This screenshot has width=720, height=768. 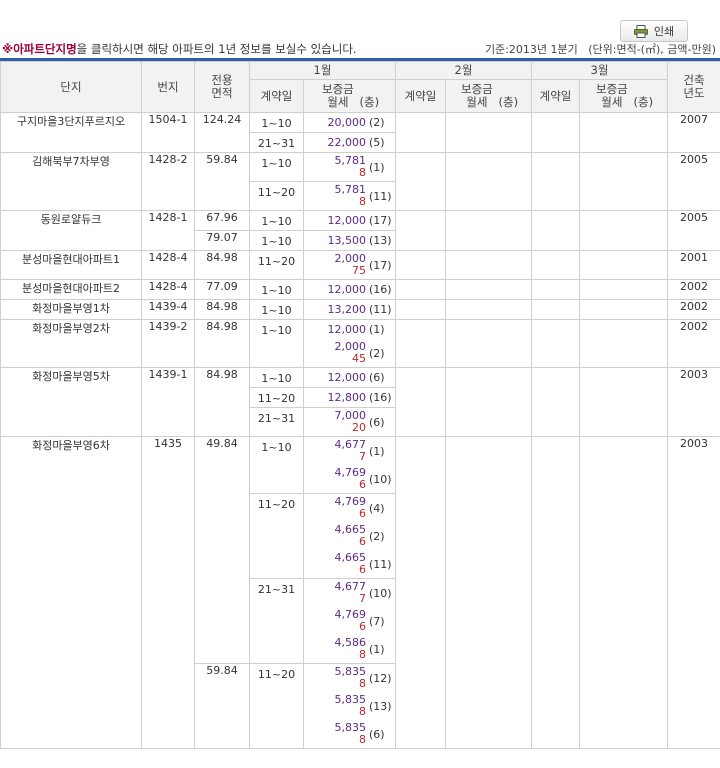 What do you see at coordinates (8, 49) in the screenshot?
I see `notice-mark: ※` at bounding box center [8, 49].